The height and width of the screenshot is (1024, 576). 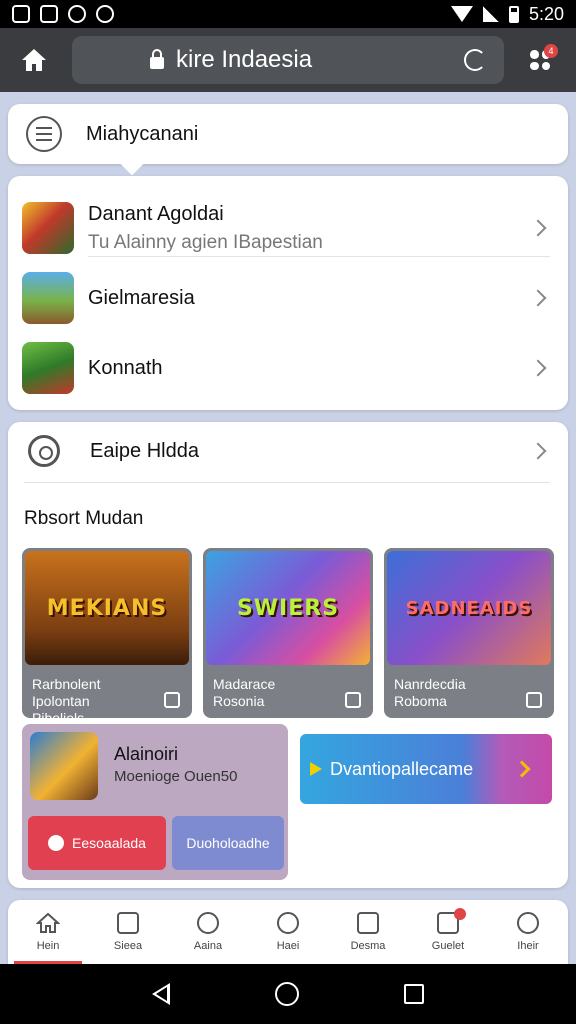 I want to click on game-art: SADNEAIDS, so click(x=469, y=608).